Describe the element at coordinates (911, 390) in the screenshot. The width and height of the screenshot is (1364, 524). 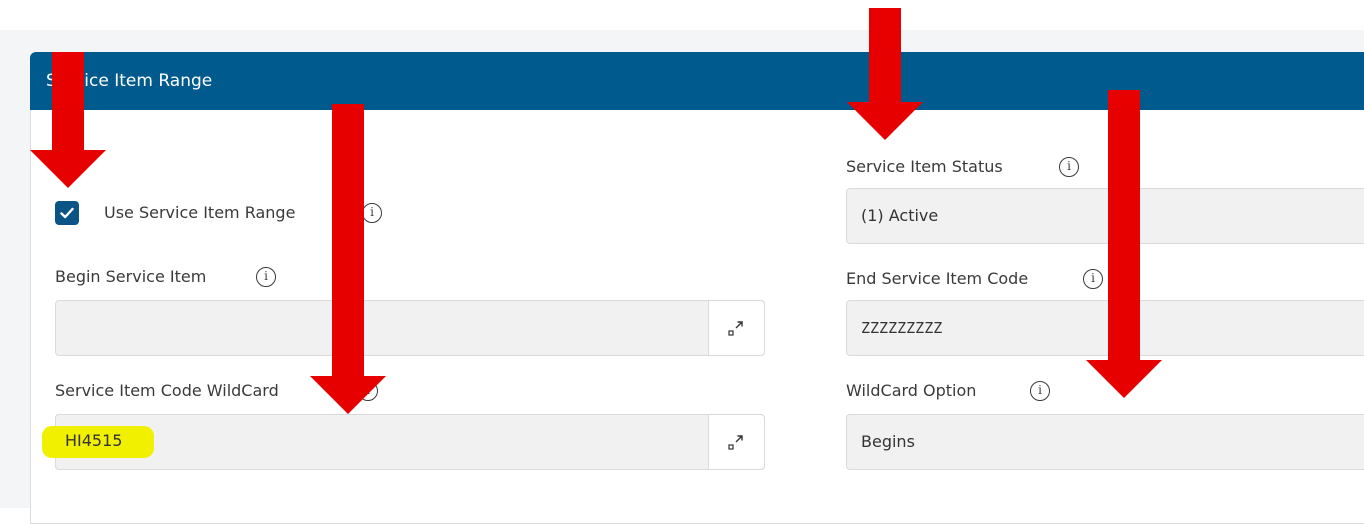
I see `wildcard-option-label: WildCard Option` at that location.